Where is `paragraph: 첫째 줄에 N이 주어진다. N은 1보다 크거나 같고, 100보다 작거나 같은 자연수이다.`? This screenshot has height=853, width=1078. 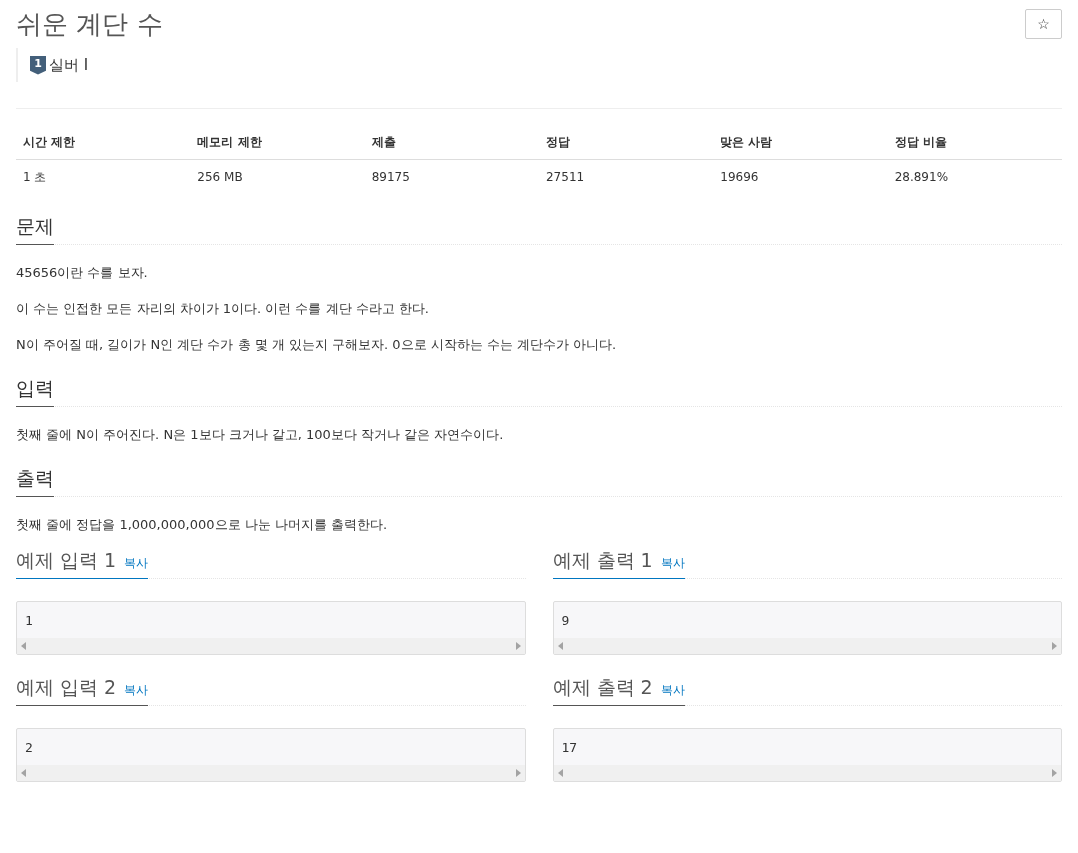
paragraph: 첫째 줄에 N이 주어진다. N은 1보다 크거나 같고, 100보다 작거나 같은 자연수이다. is located at coordinates (260, 435).